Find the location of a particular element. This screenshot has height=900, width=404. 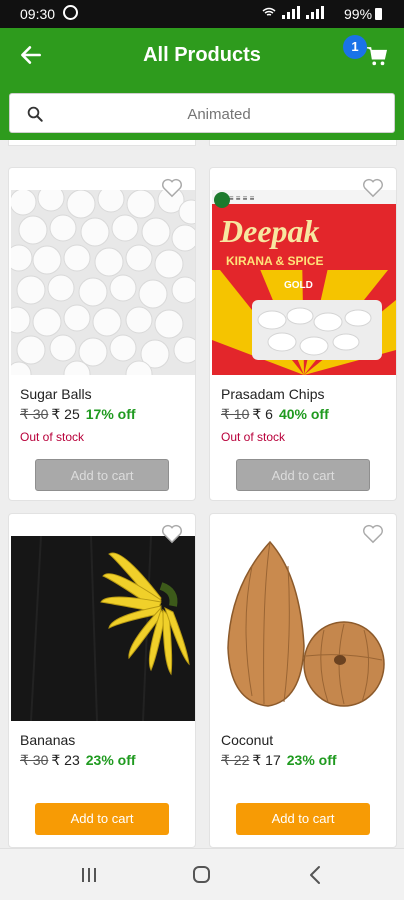

search-bar is located at coordinates (202, 114).